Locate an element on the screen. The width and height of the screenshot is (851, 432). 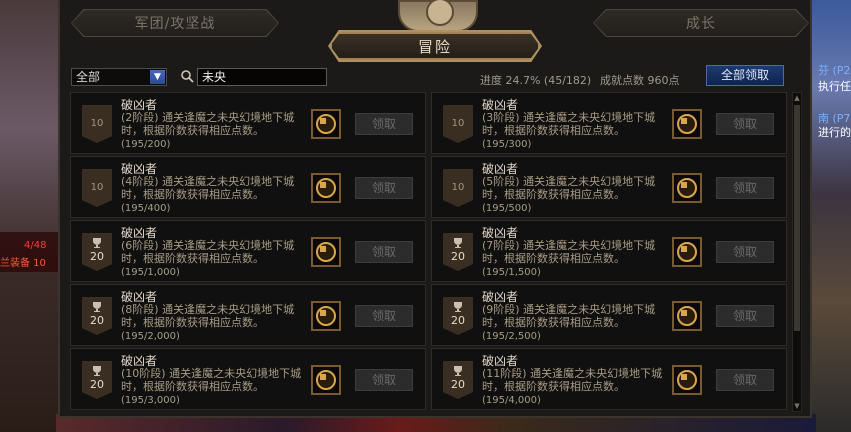
achievement-progress: (195/1,500) is located at coordinates (511, 272).